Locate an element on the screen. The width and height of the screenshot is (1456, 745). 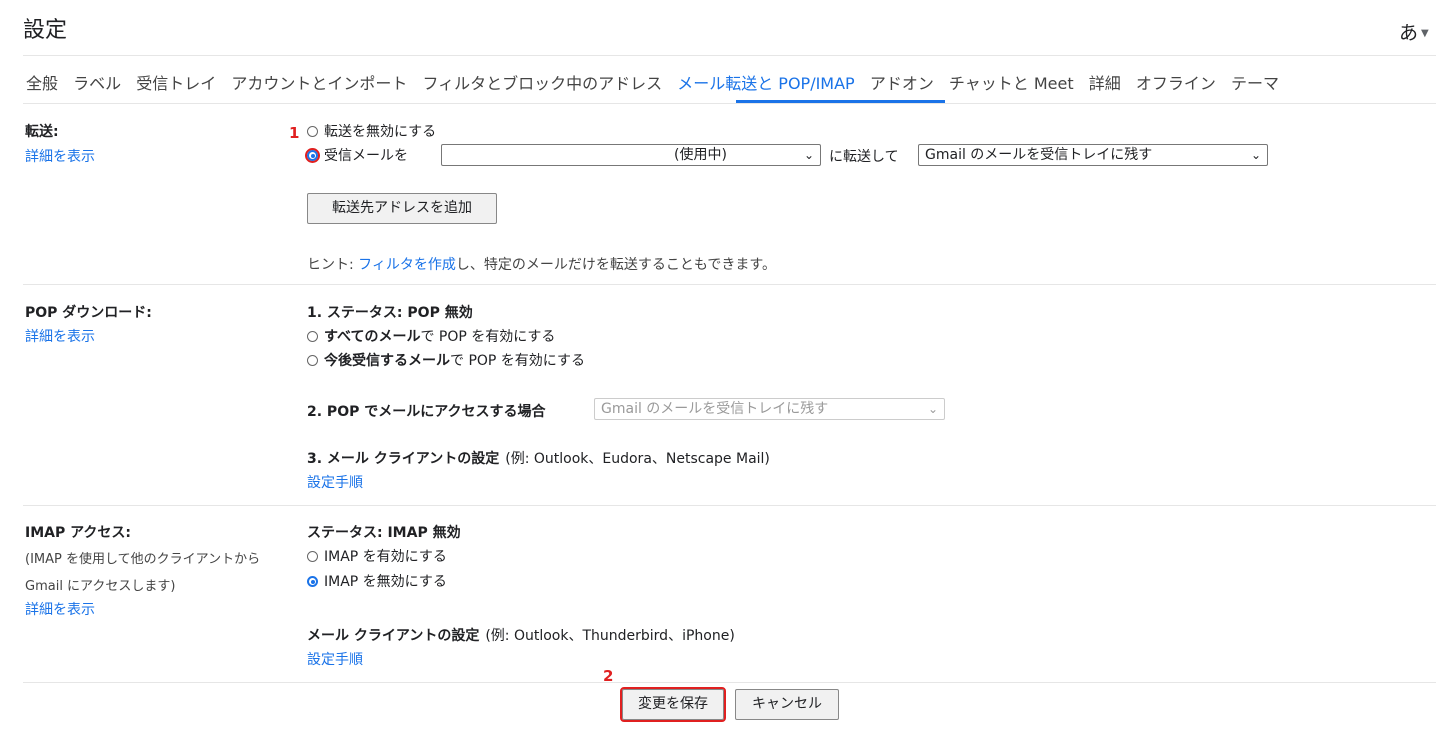
imap-setup-link: 設定手順 is located at coordinates (335, 659).